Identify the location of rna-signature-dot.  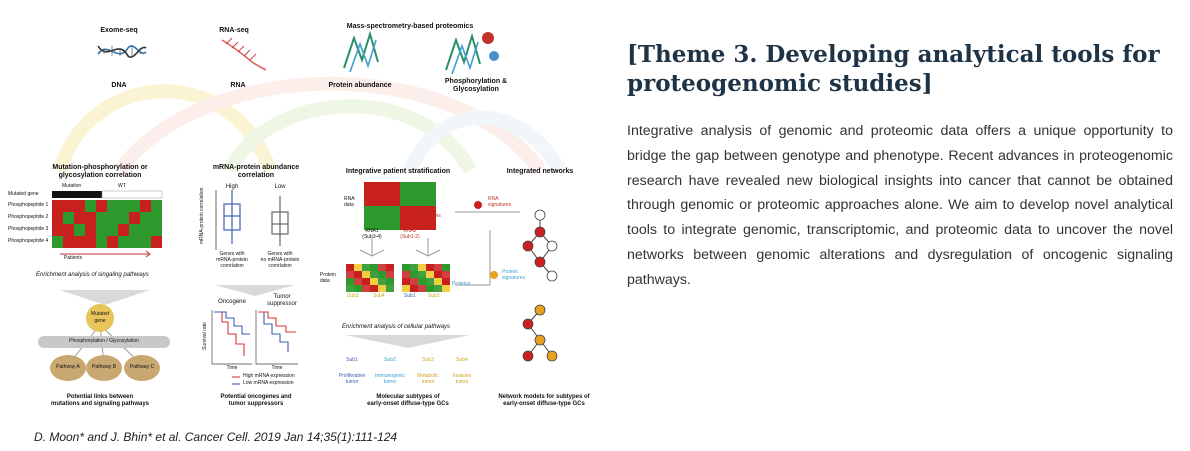
(478, 205).